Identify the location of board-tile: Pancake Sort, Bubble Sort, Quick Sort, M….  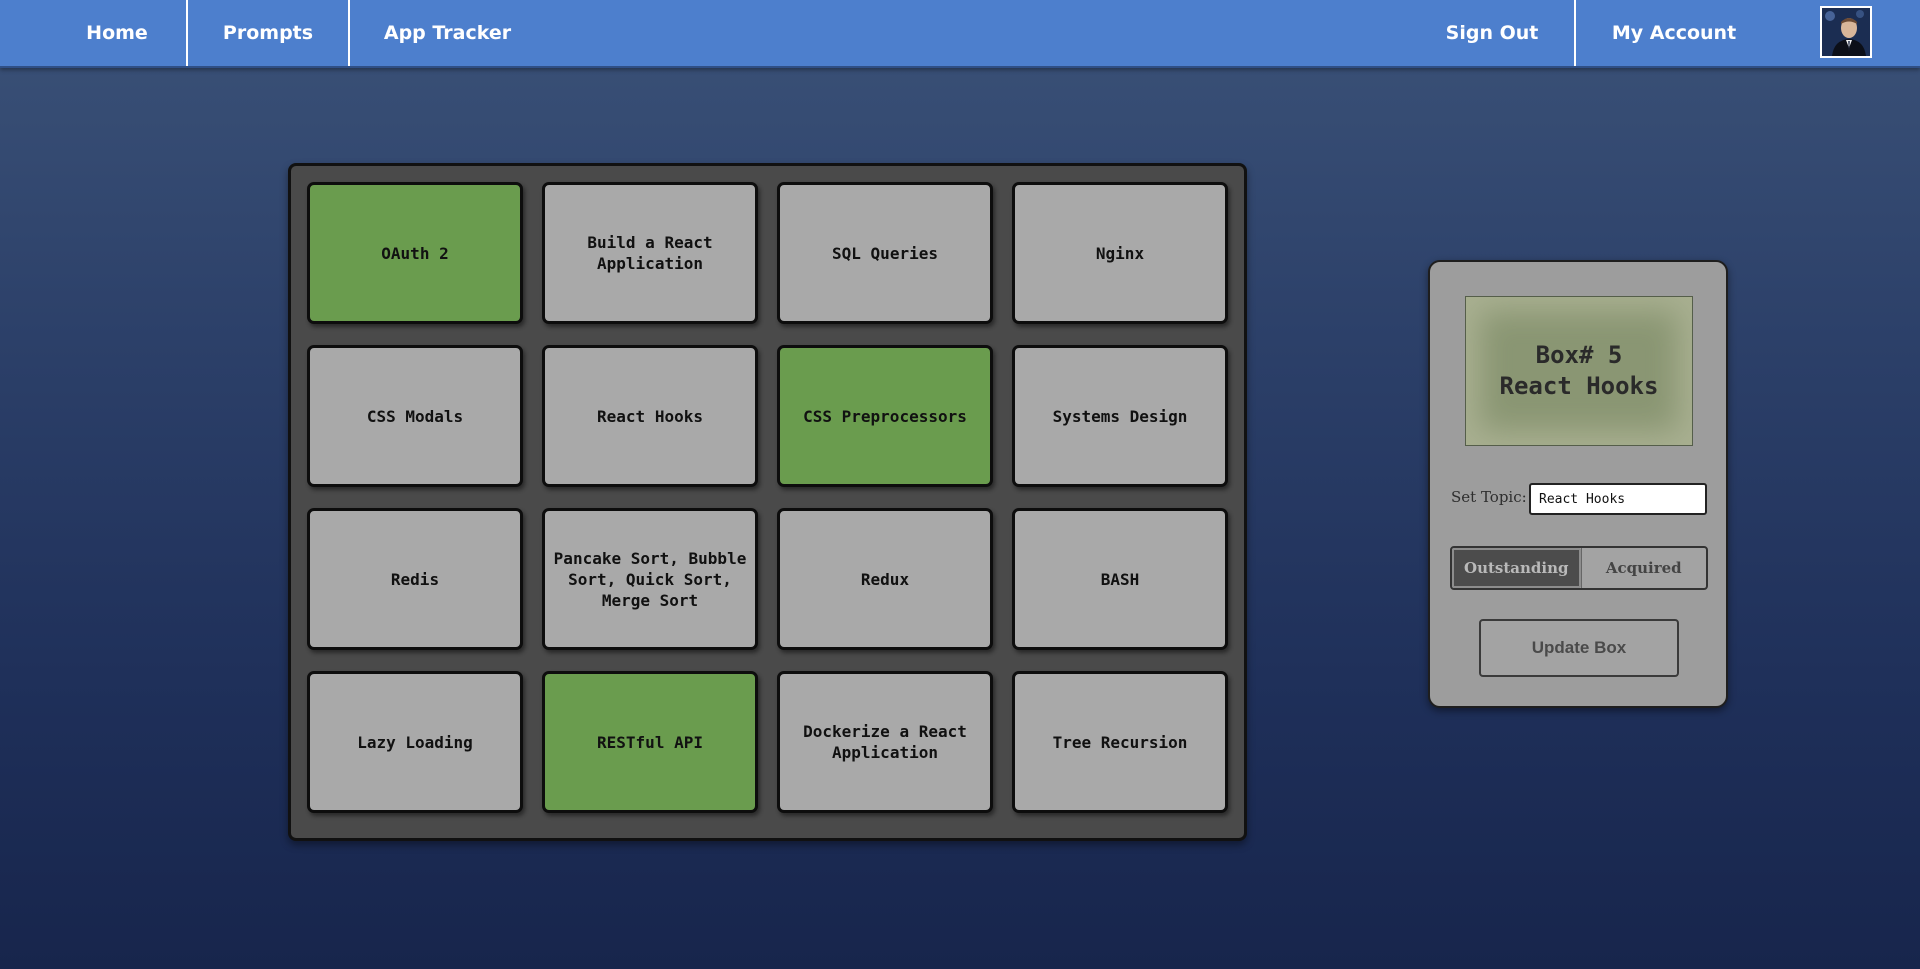
(650, 579).